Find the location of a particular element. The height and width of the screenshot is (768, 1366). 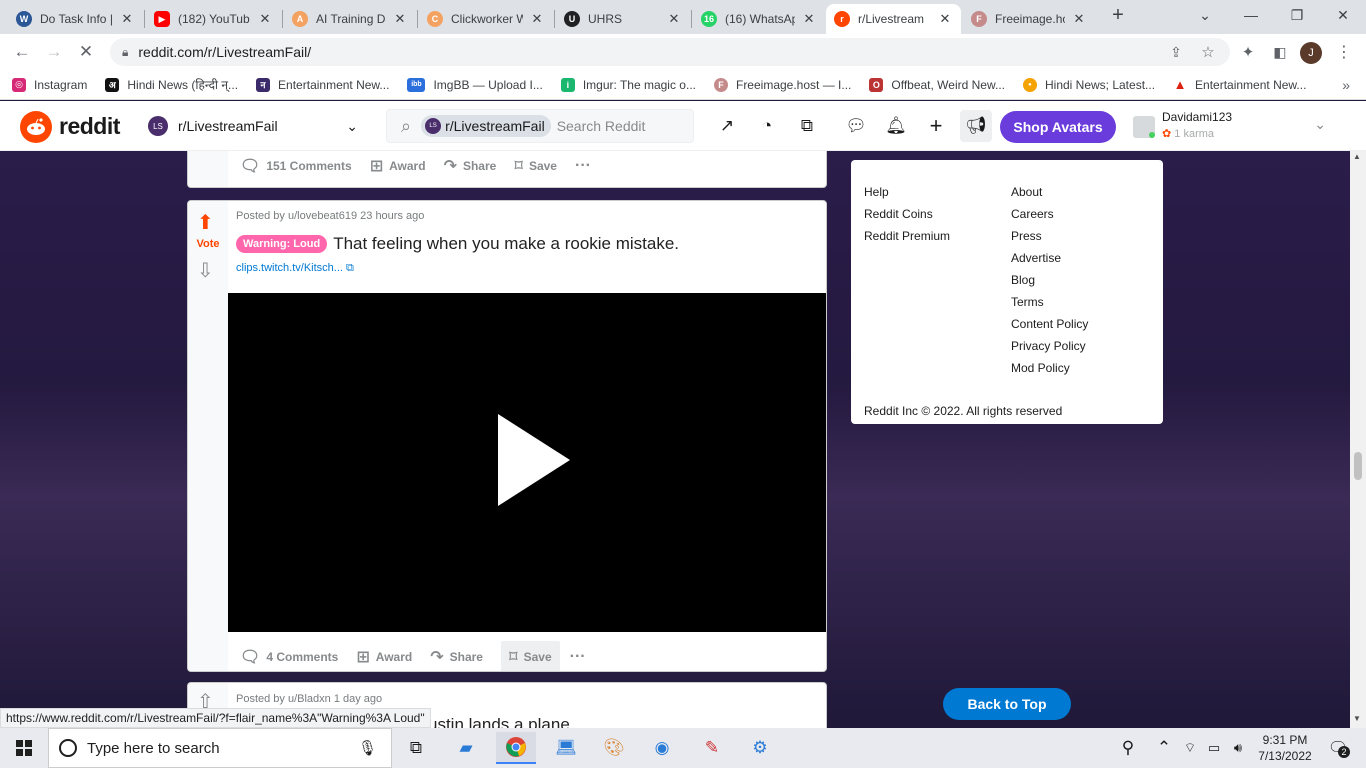

advertise-megaphone-icon: 📢︎ is located at coordinates (976, 126).